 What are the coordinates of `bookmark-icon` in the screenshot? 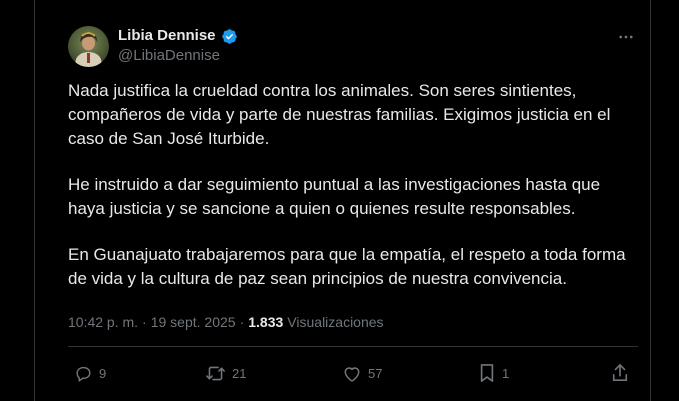 It's located at (487, 373).